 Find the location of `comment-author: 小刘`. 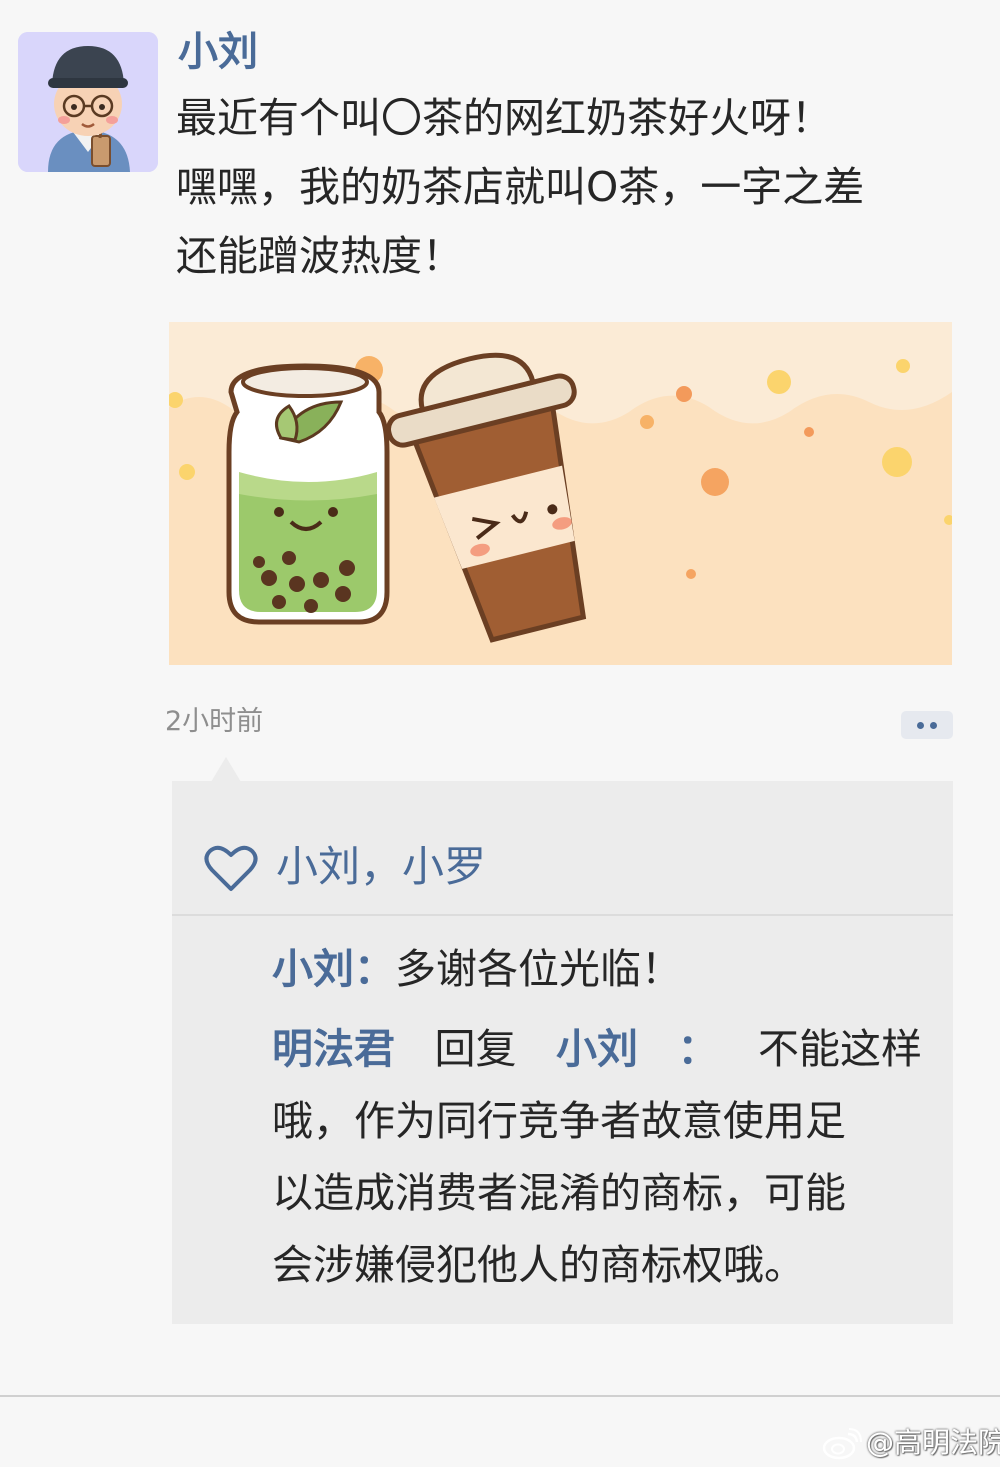

comment-author: 小刘 is located at coordinates (313, 969).